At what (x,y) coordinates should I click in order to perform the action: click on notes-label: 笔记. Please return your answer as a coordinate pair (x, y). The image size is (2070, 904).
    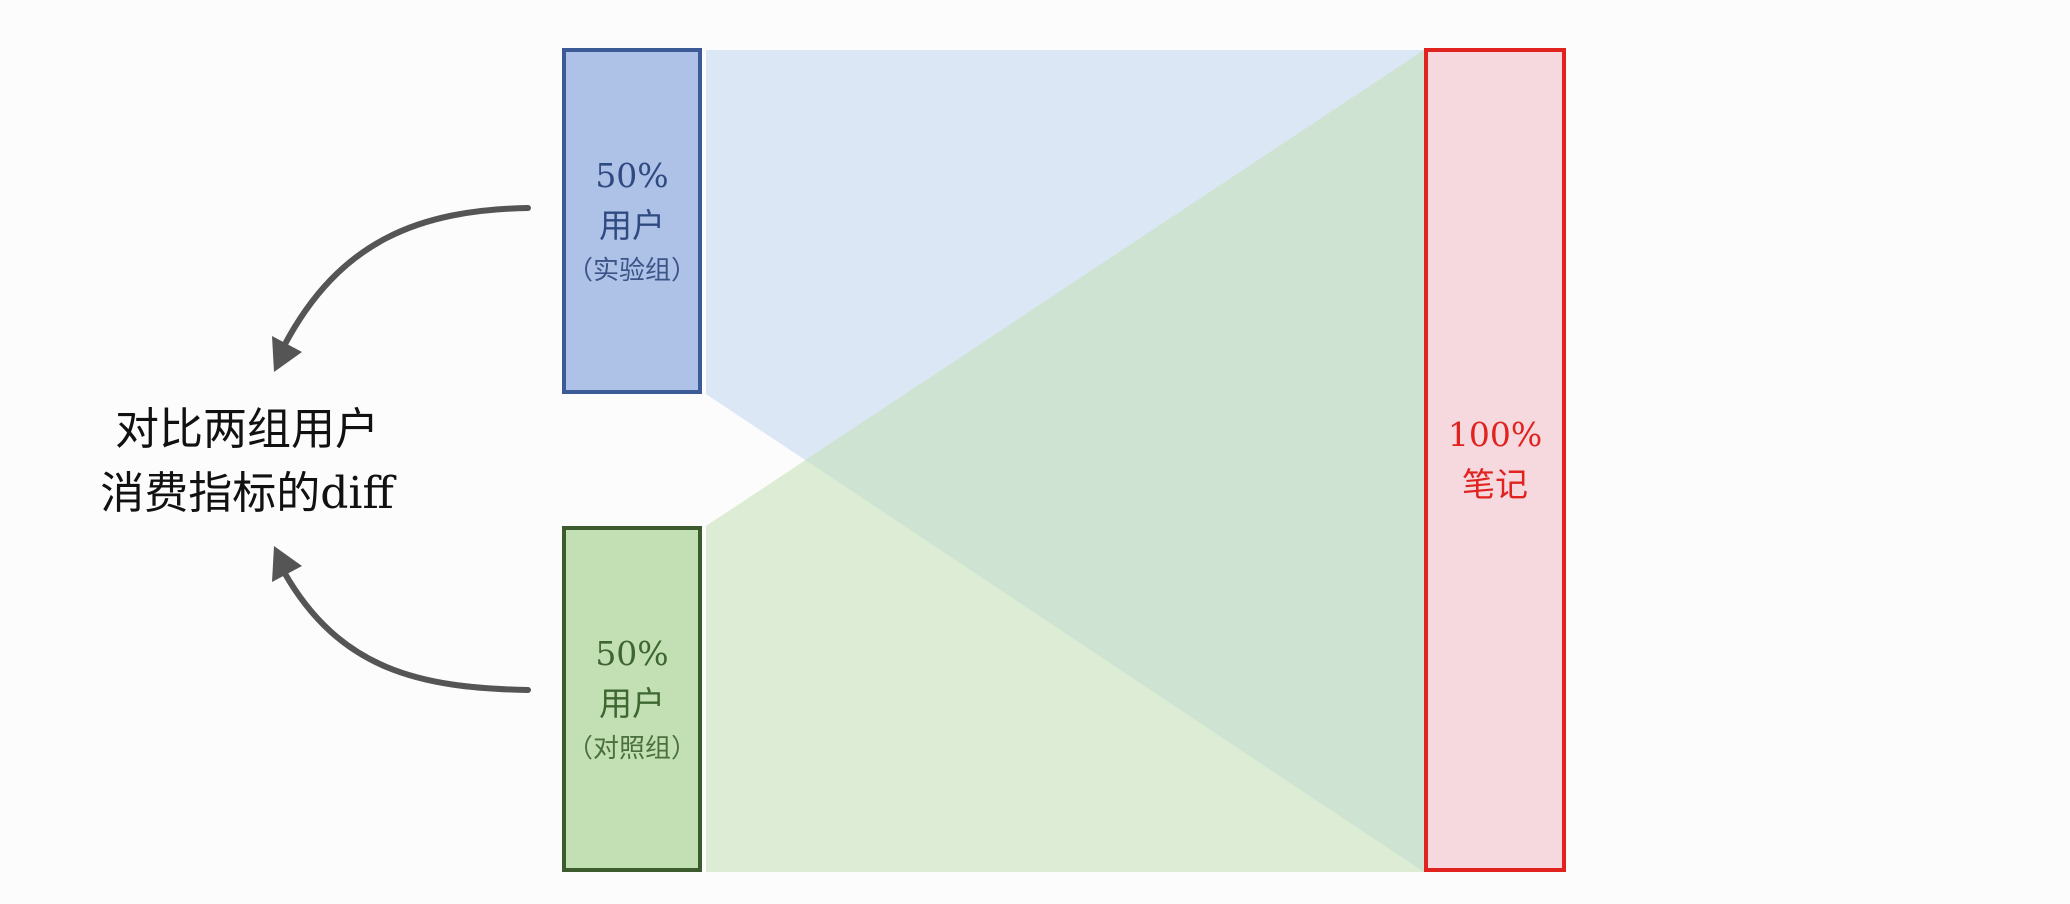
    Looking at the image, I should click on (1495, 484).